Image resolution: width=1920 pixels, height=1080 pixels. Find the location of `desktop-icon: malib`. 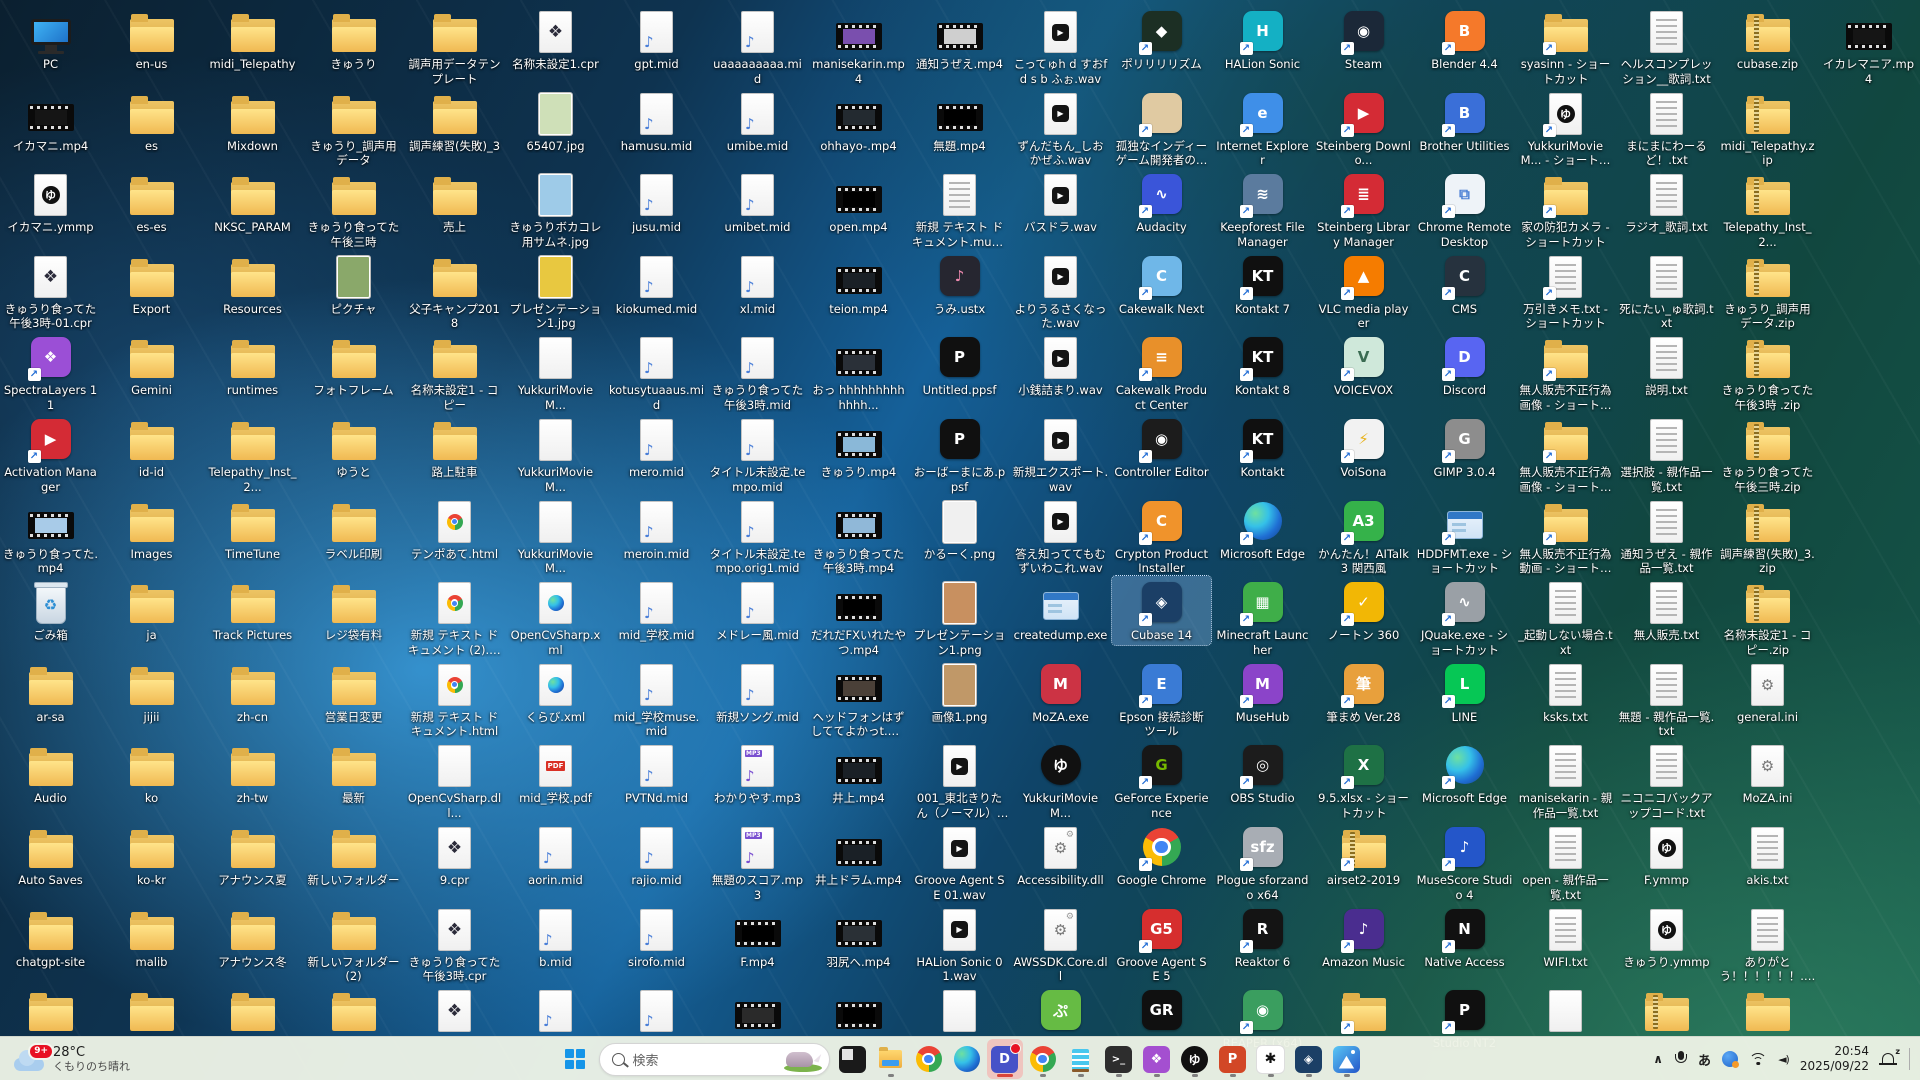

desktop-icon: malib is located at coordinates (151, 937).